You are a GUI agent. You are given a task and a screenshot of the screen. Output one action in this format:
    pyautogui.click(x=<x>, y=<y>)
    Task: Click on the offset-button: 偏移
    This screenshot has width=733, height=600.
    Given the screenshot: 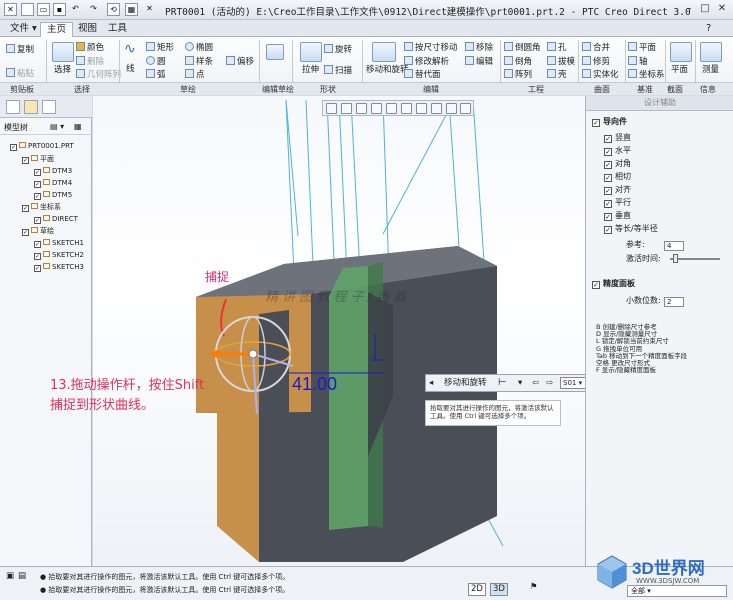 What is the action you would take?
    pyautogui.click(x=240, y=62)
    